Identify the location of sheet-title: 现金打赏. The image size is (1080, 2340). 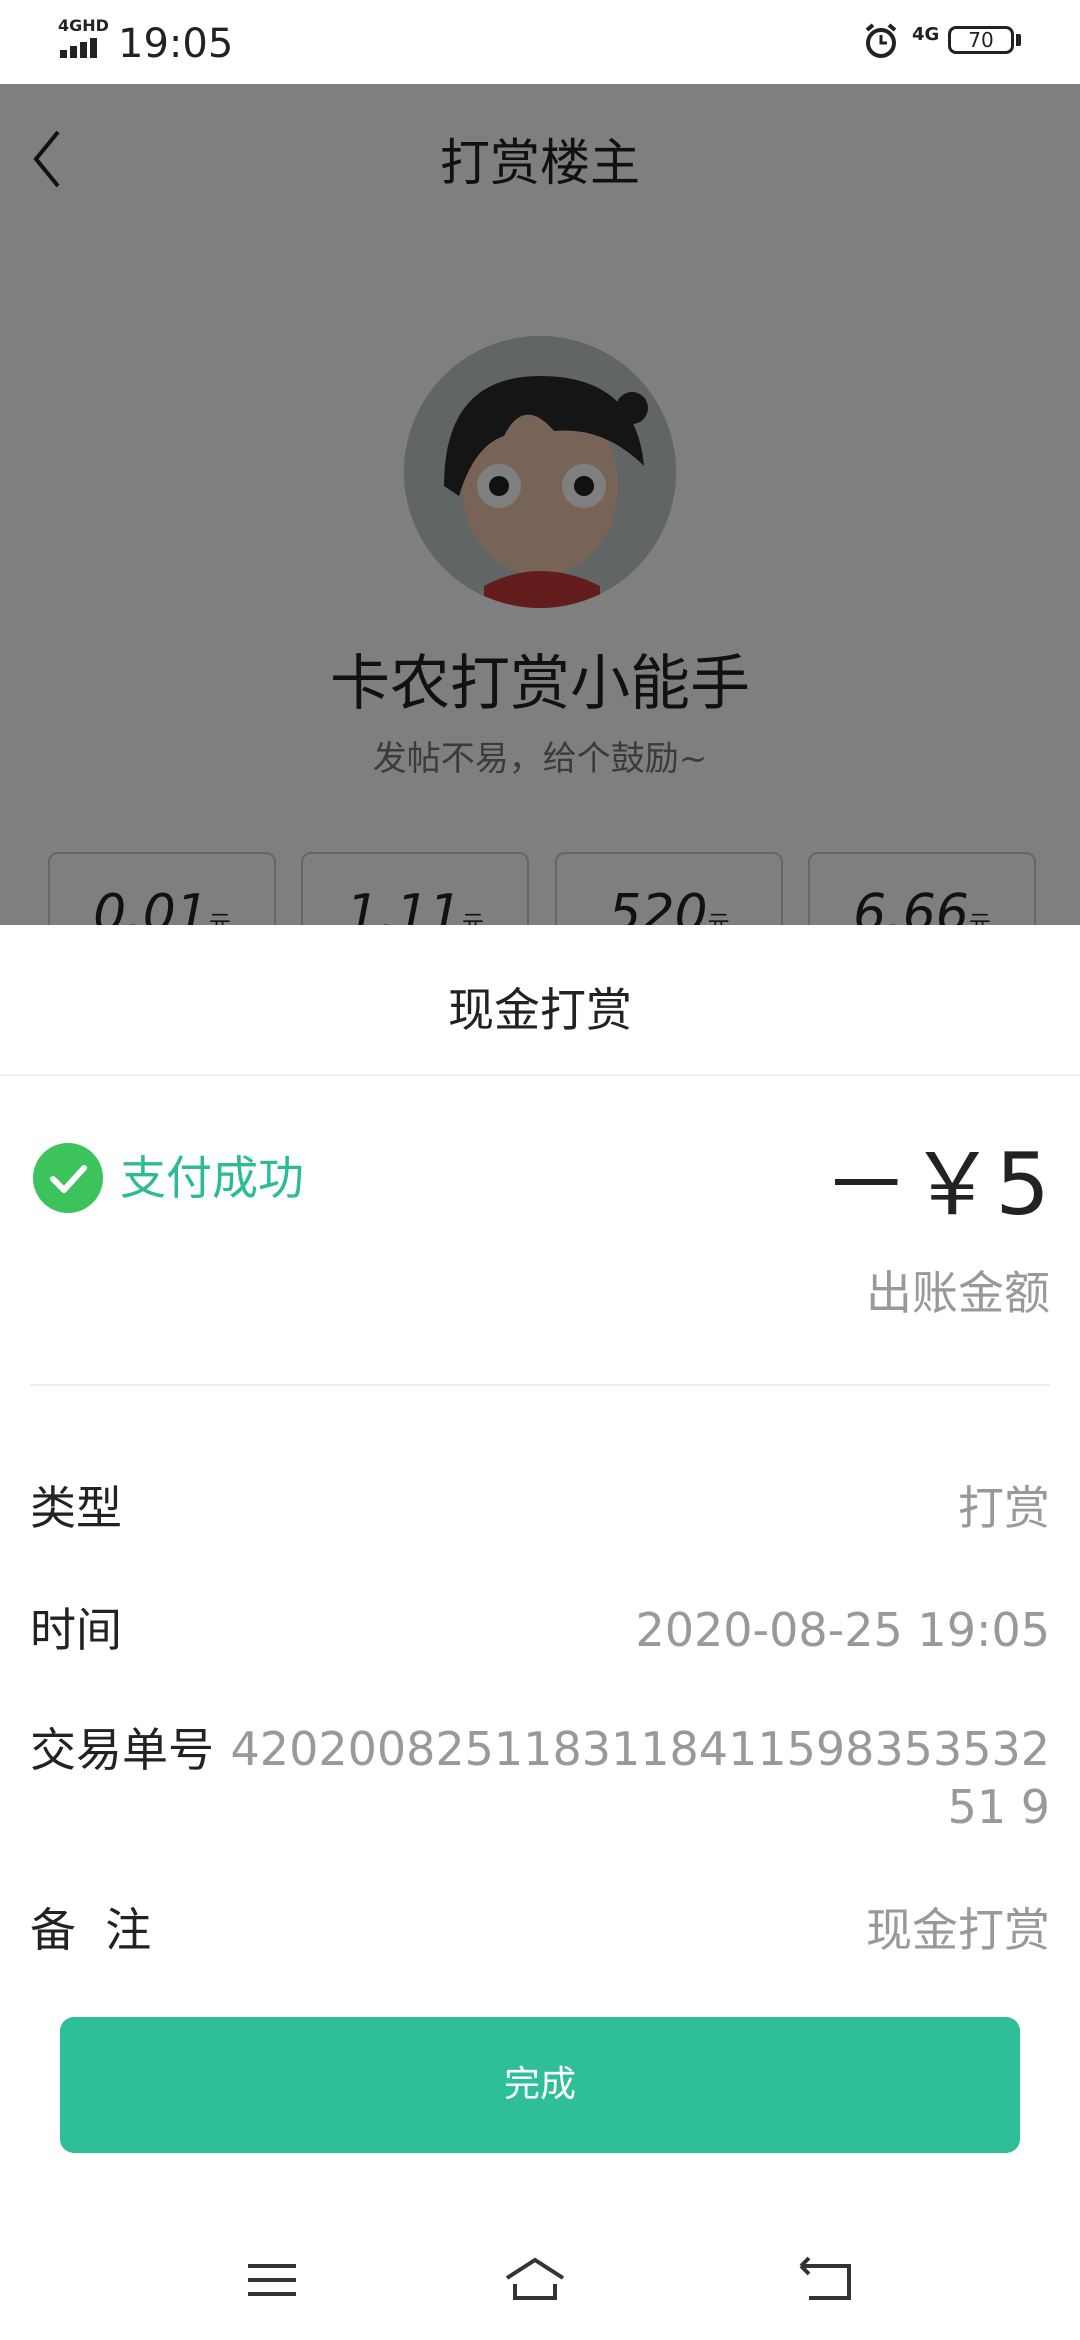
(540, 1010).